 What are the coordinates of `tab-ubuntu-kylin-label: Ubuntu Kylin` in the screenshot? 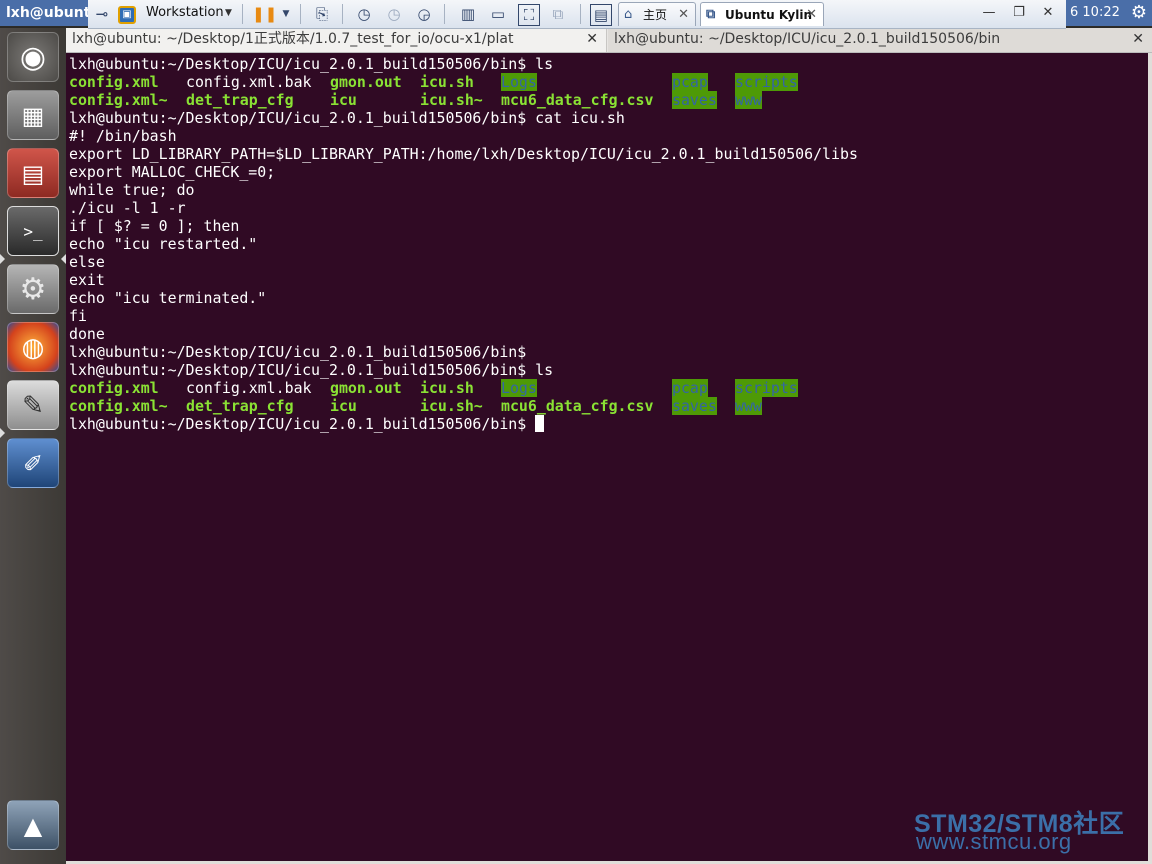 It's located at (768, 15).